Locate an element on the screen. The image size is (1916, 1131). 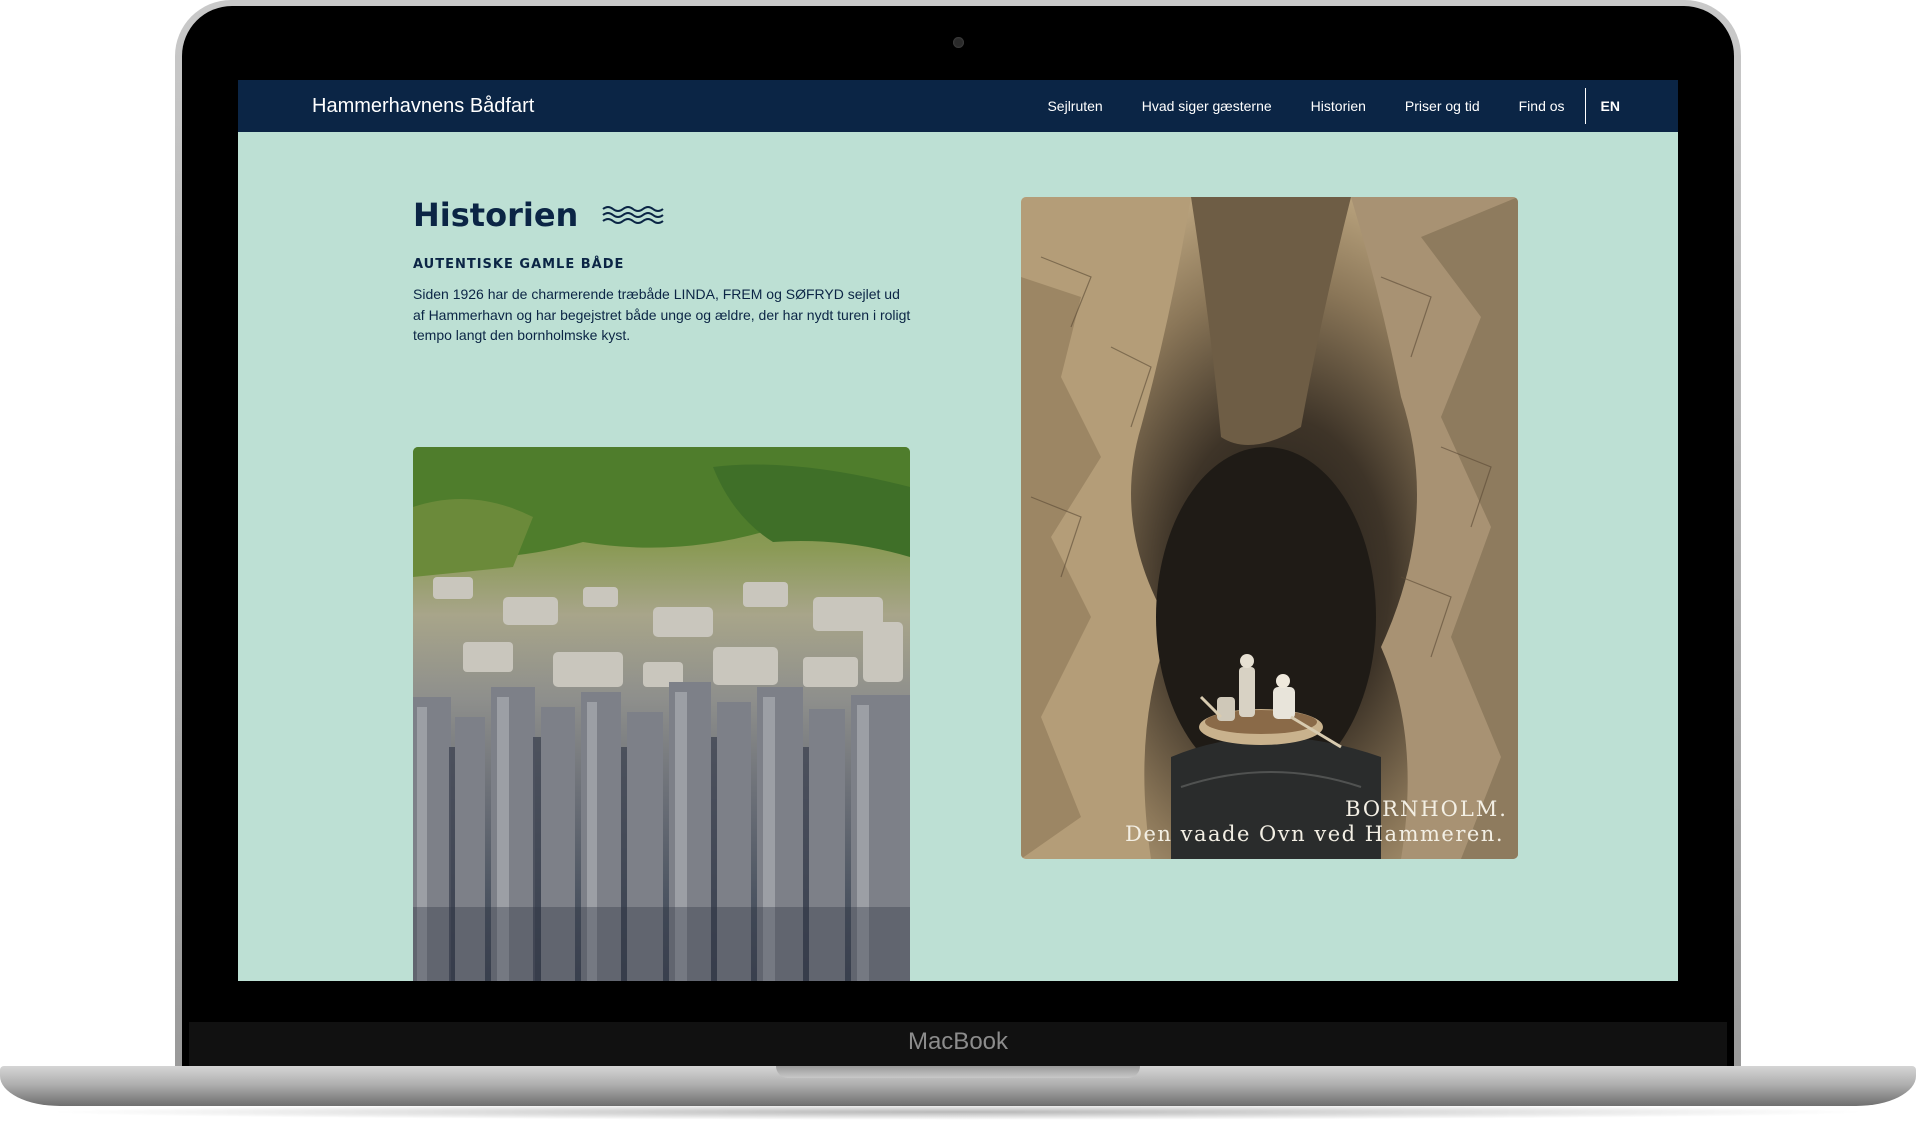
laptop-shadow is located at coordinates (958, 1112).